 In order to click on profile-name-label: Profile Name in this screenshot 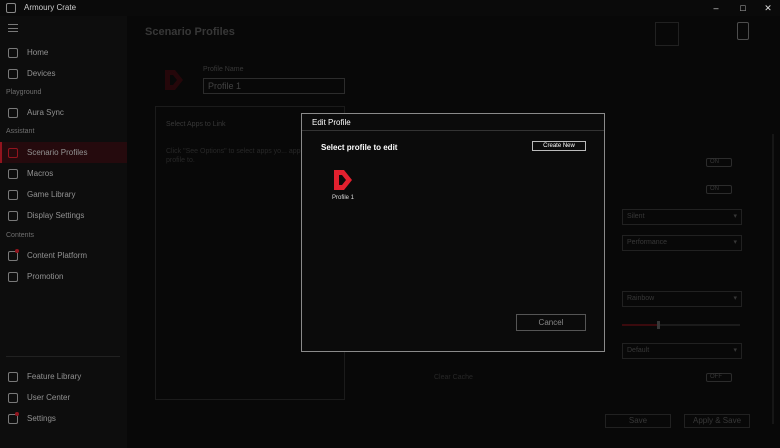, I will do `click(223, 69)`.